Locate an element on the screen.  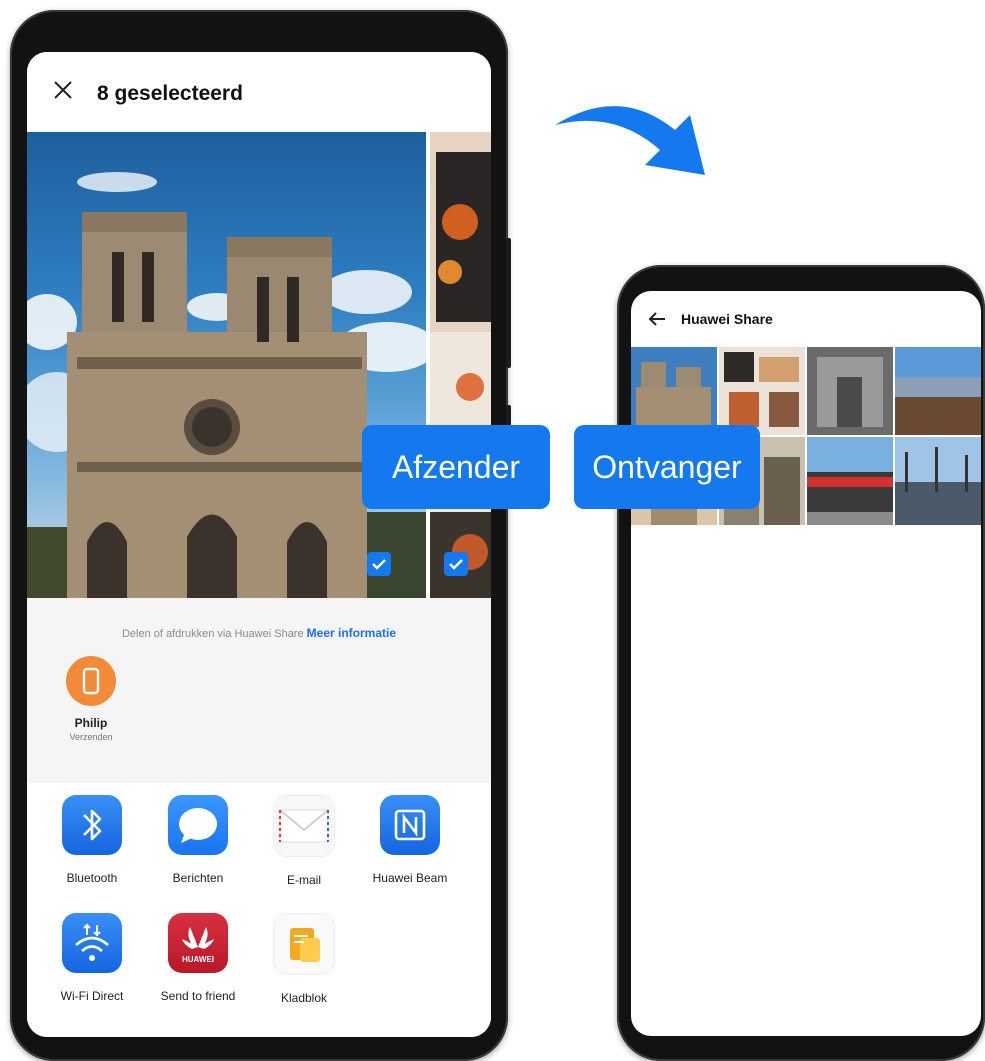
food-image is located at coordinates (460, 365).